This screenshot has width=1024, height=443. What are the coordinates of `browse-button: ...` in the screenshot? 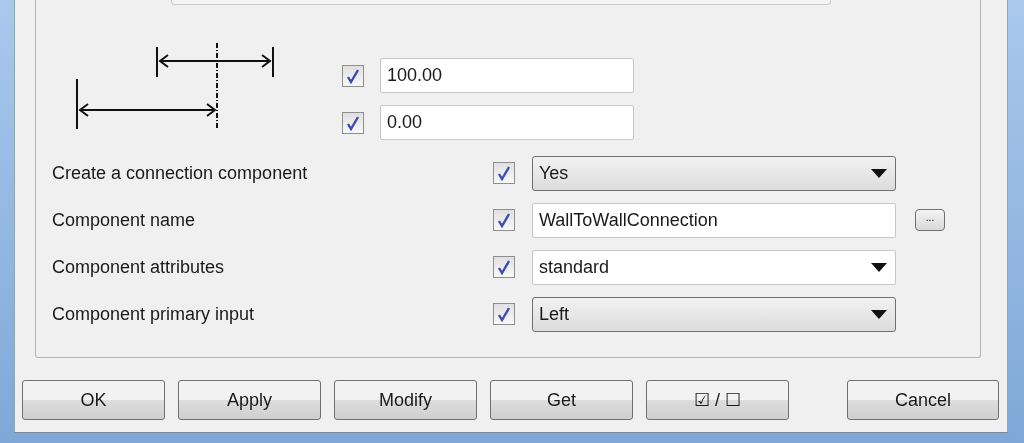 It's located at (930, 220).